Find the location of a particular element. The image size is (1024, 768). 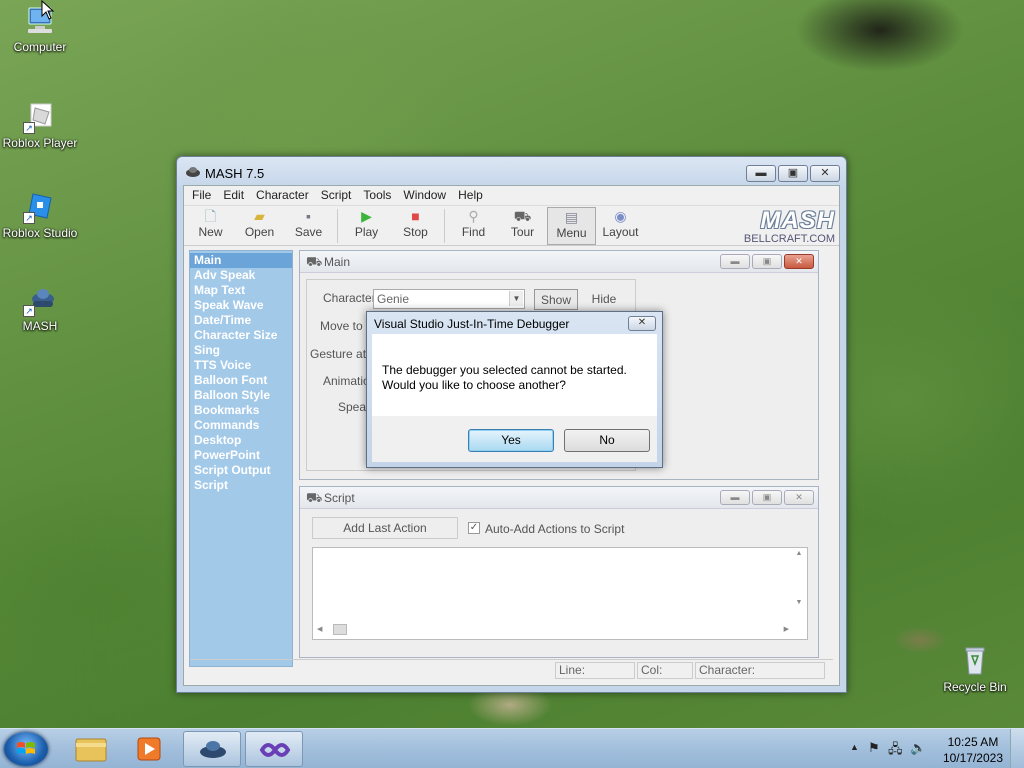

play-button: ▶ Play is located at coordinates (366, 226).